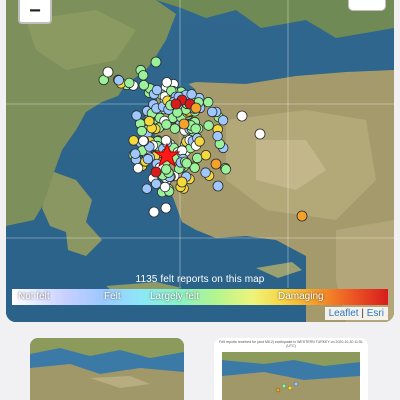 This screenshot has width=400, height=400. What do you see at coordinates (367, 5) in the screenshot?
I see `layers-button` at bounding box center [367, 5].